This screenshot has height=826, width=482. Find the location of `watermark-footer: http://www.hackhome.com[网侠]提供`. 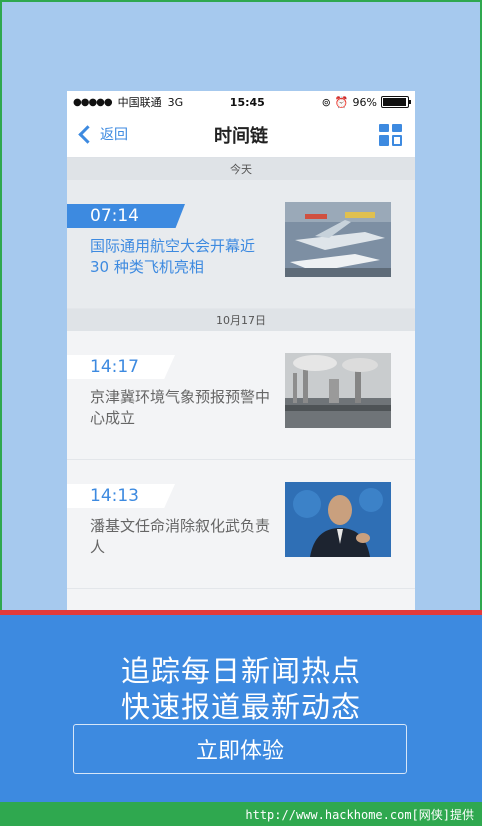

watermark-footer: http://www.hackhome.com[网侠]提供 is located at coordinates (241, 814).